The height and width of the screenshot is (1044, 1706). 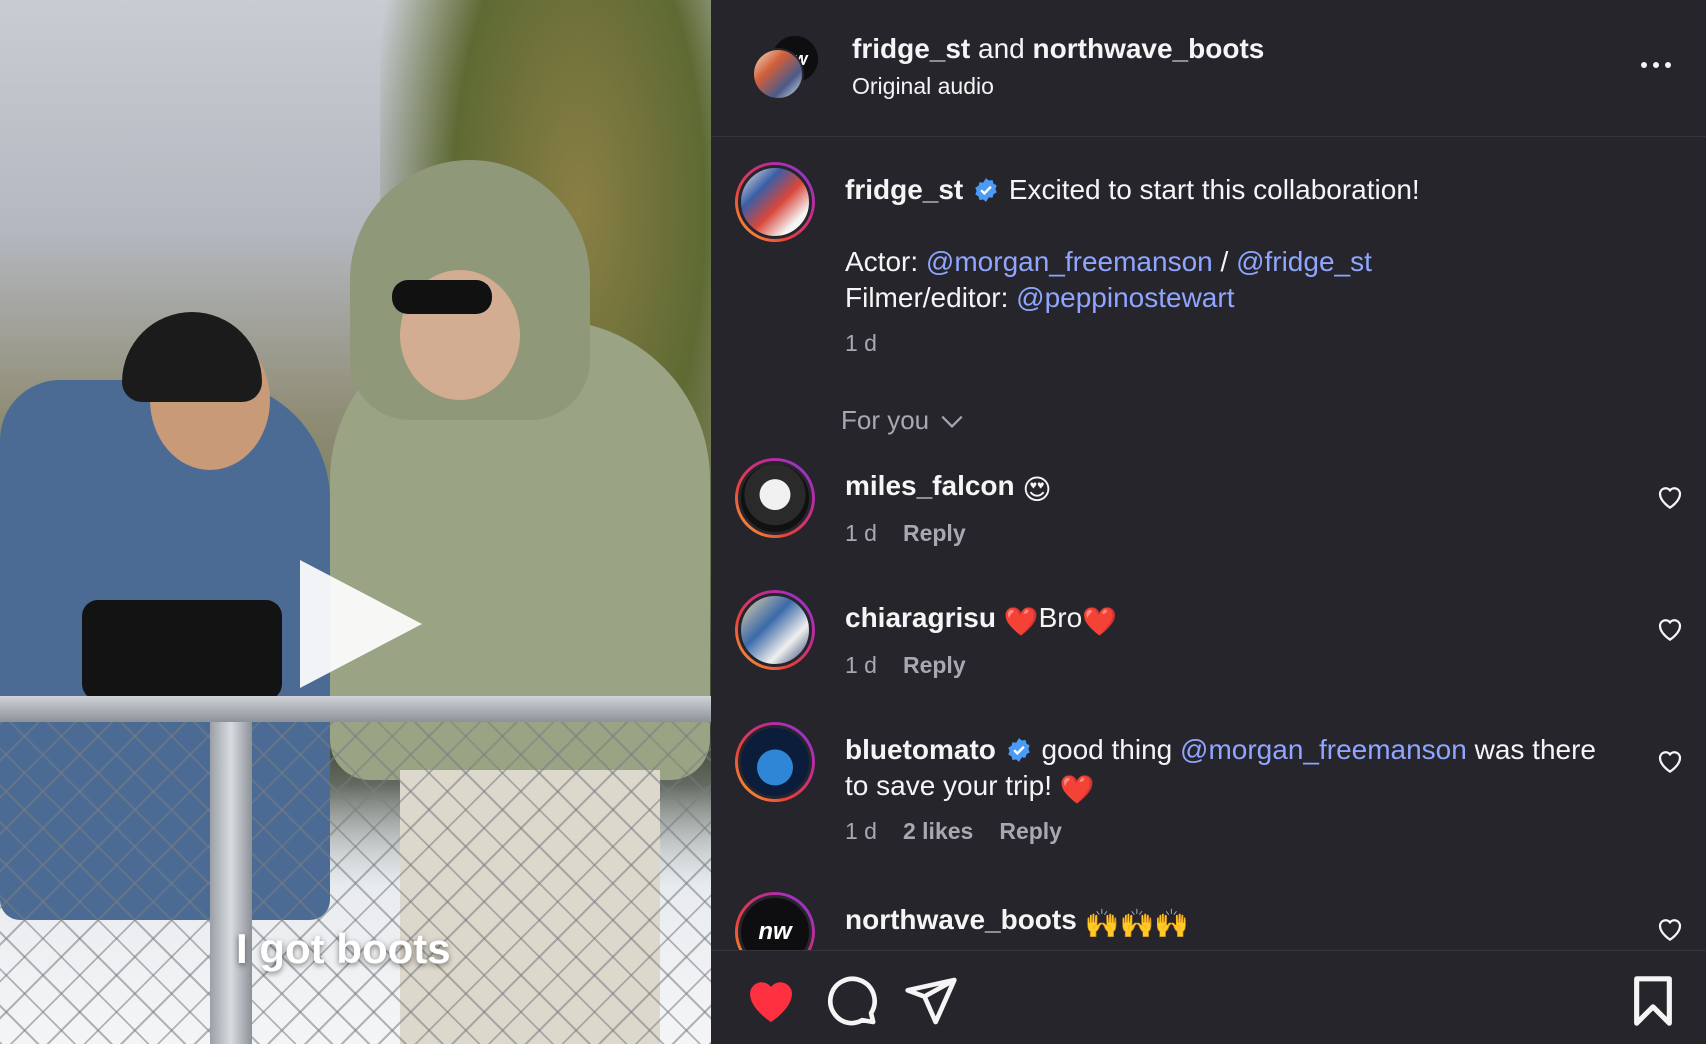 I want to click on post-text: Excited to start this collaboration!, so click(x=1214, y=189).